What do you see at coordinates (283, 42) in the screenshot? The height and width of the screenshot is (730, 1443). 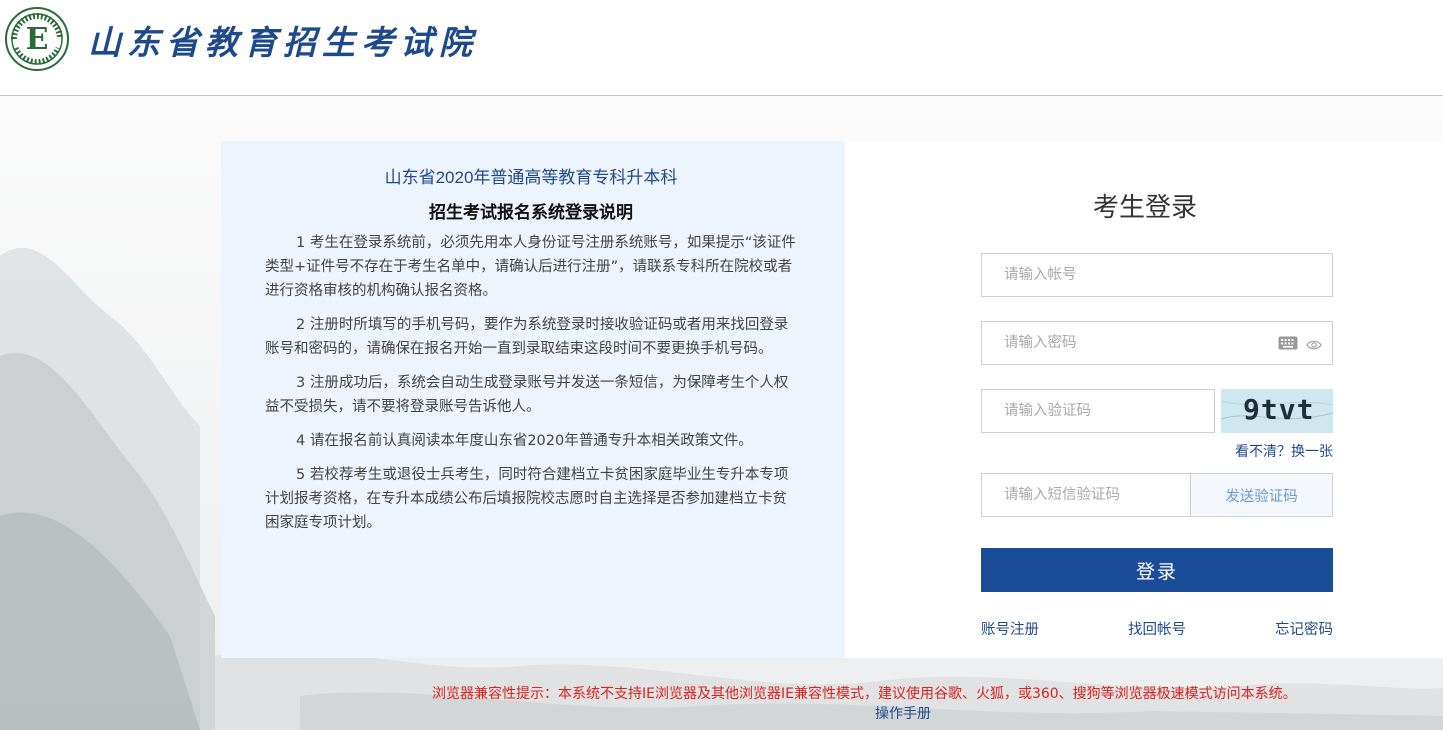 I see `site-title: 山东省教育招生考试院` at bounding box center [283, 42].